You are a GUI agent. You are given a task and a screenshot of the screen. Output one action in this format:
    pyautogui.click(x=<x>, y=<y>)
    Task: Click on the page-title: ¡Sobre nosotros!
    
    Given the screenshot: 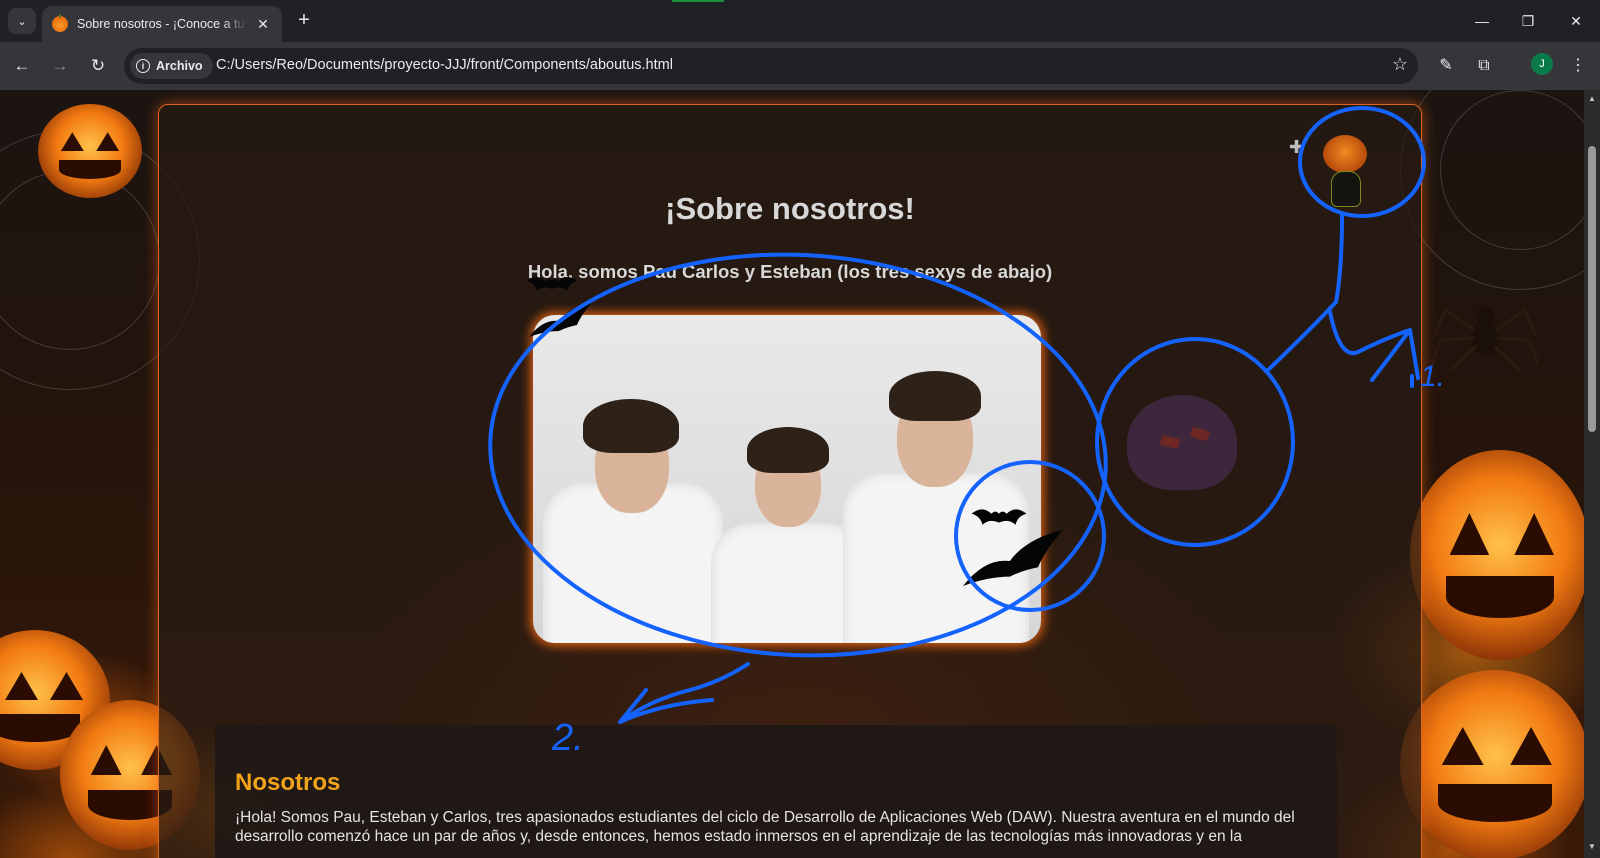 What is the action you would take?
    pyautogui.click(x=790, y=208)
    